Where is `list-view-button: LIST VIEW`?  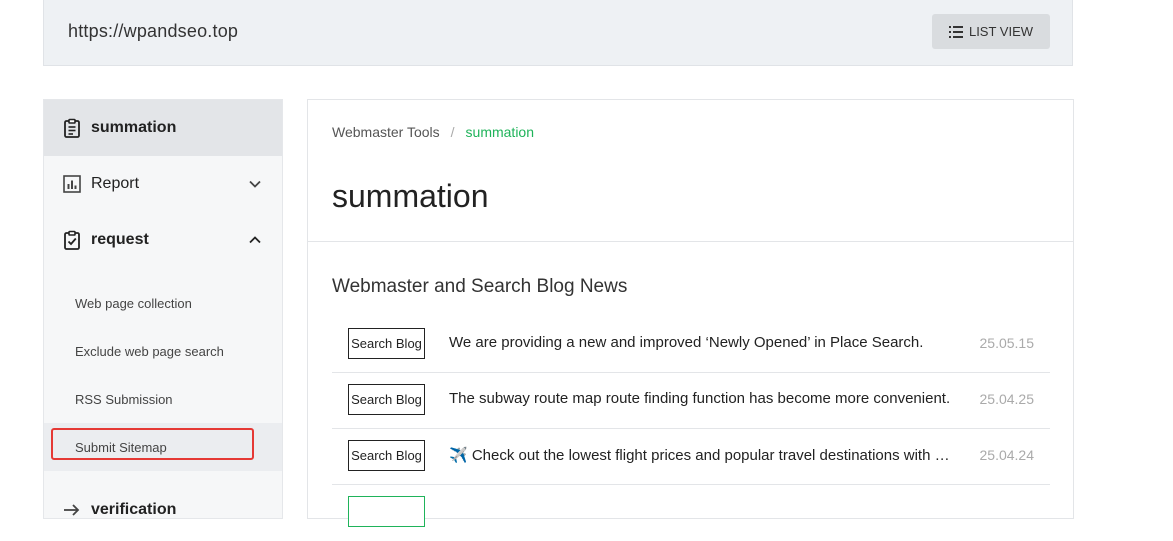
list-view-button: LIST VIEW is located at coordinates (991, 31).